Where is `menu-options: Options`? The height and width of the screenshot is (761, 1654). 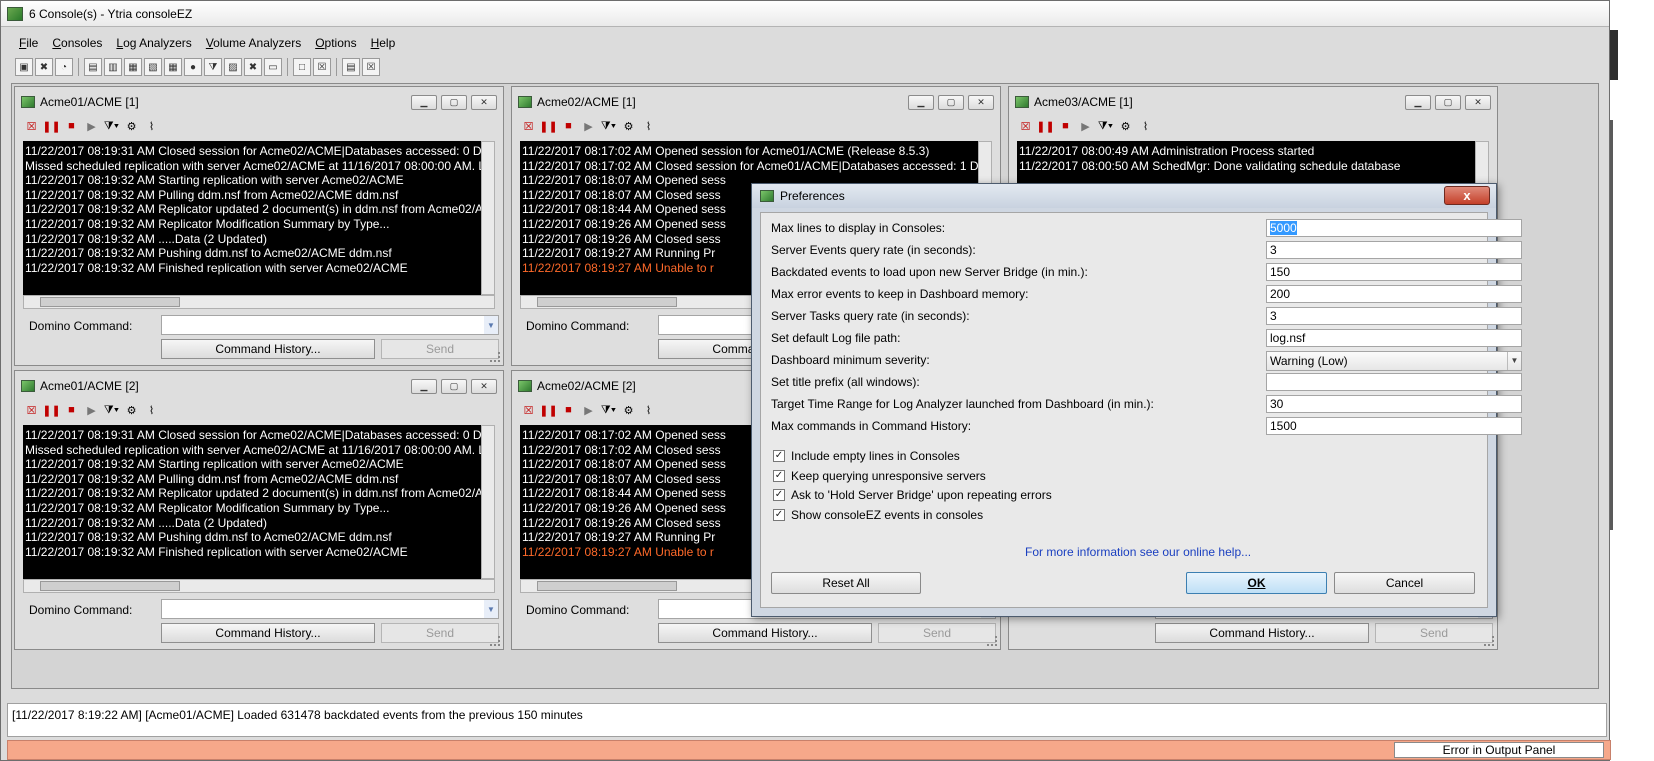
menu-options: Options is located at coordinates (335, 43).